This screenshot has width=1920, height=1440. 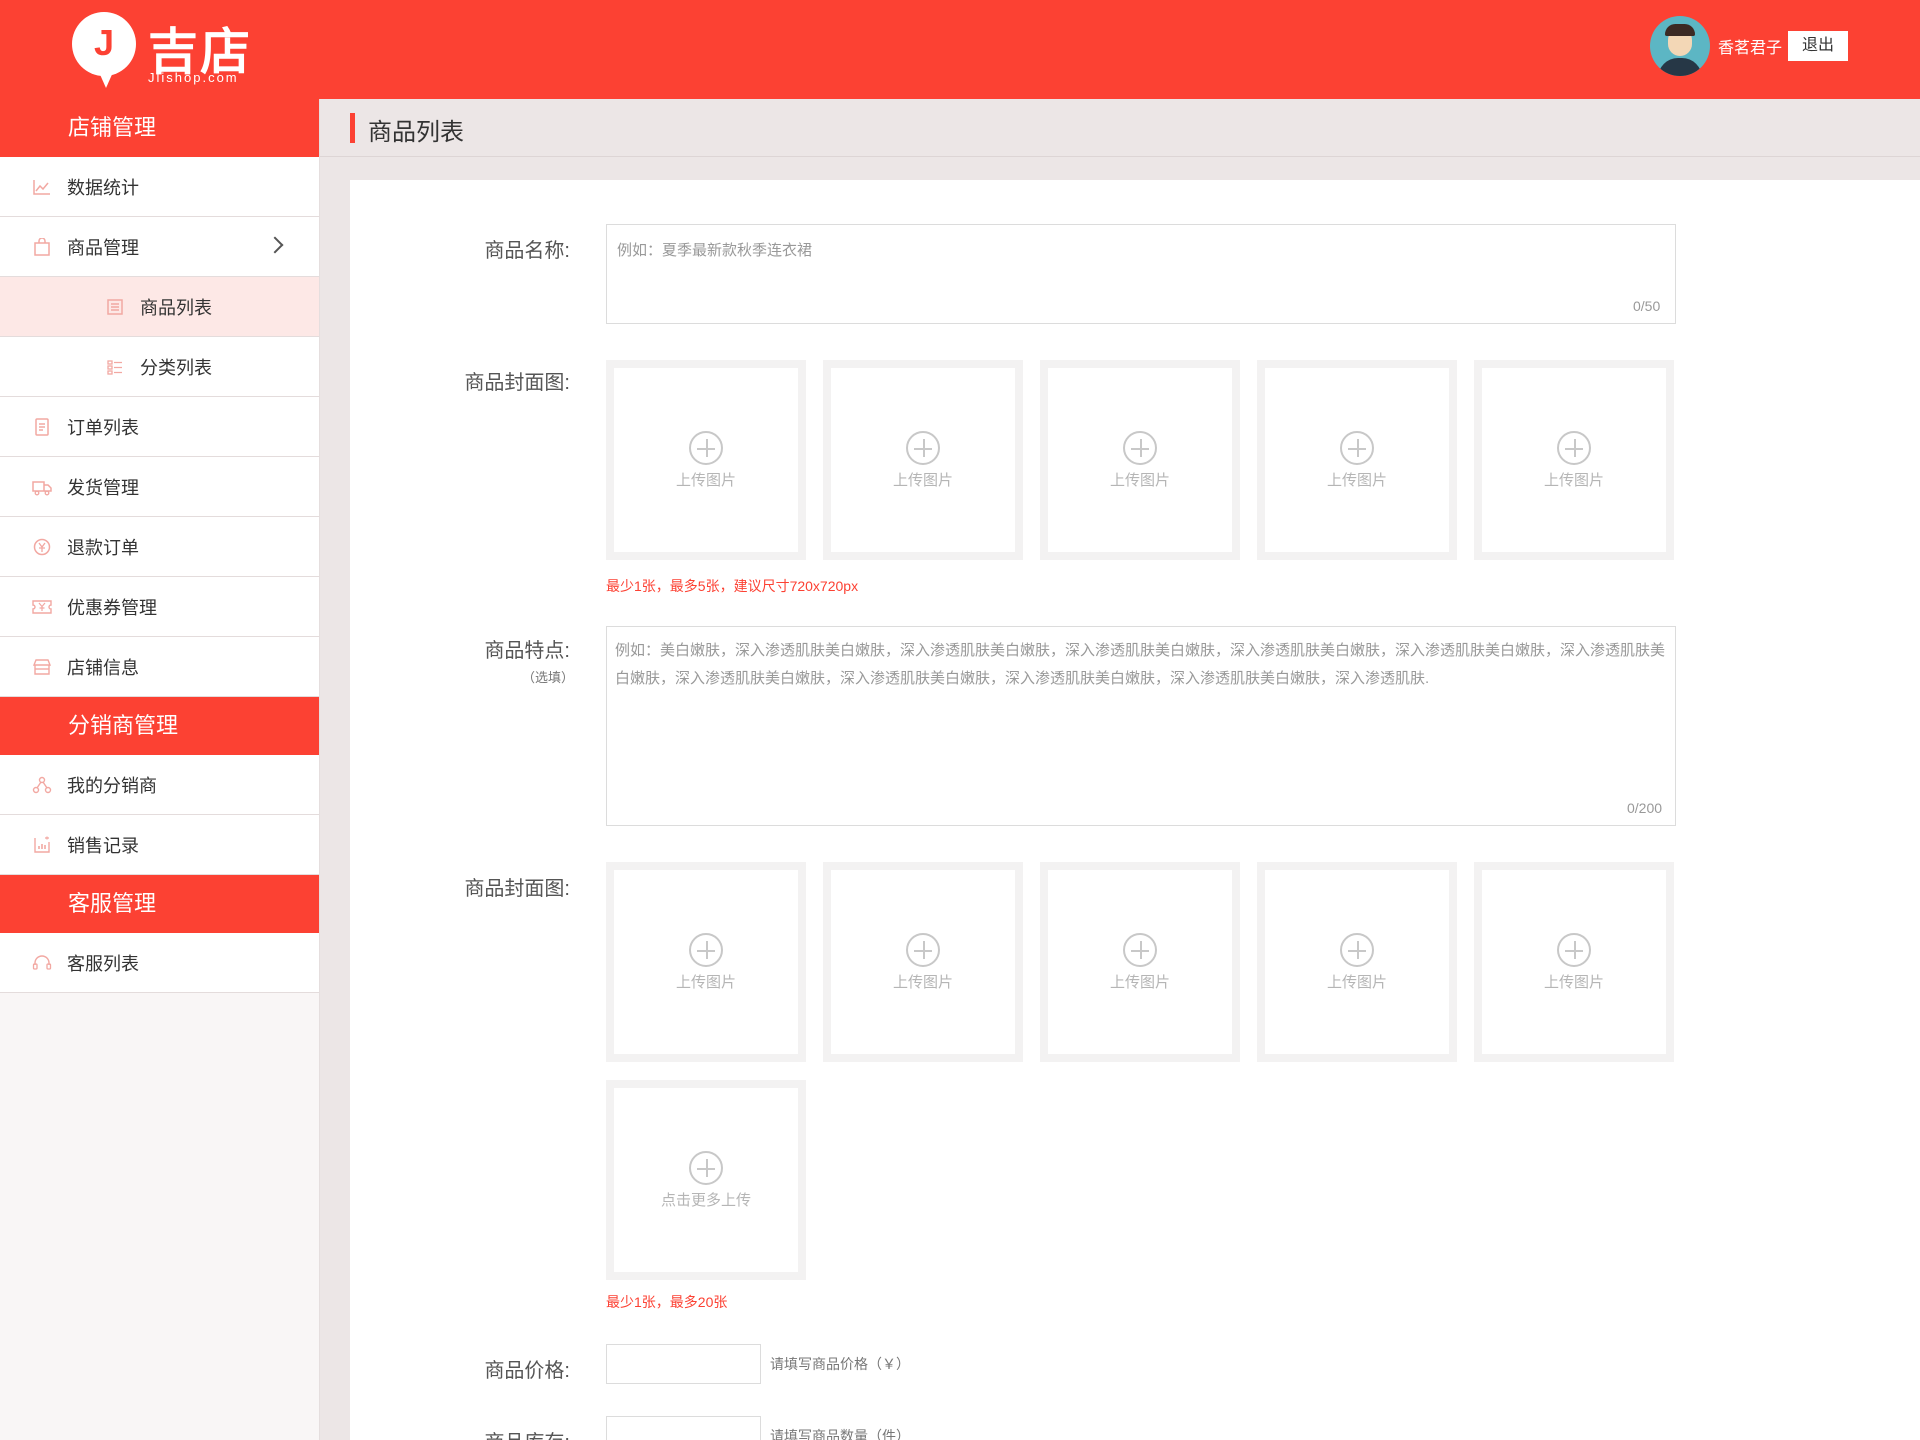 I want to click on title-accent-bar, so click(x=352, y=128).